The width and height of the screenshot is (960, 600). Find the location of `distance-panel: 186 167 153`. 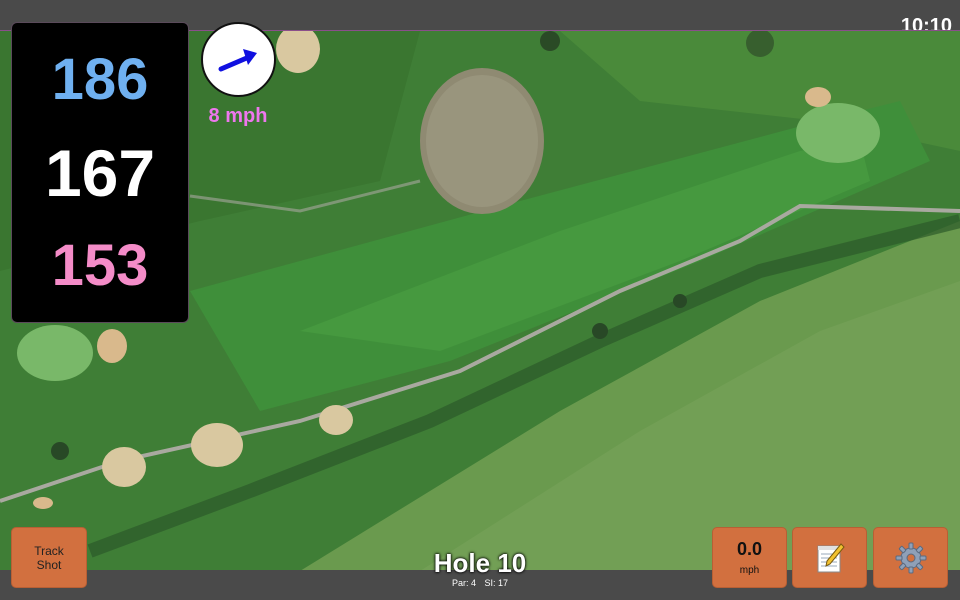

distance-panel: 186 167 153 is located at coordinates (100, 172).